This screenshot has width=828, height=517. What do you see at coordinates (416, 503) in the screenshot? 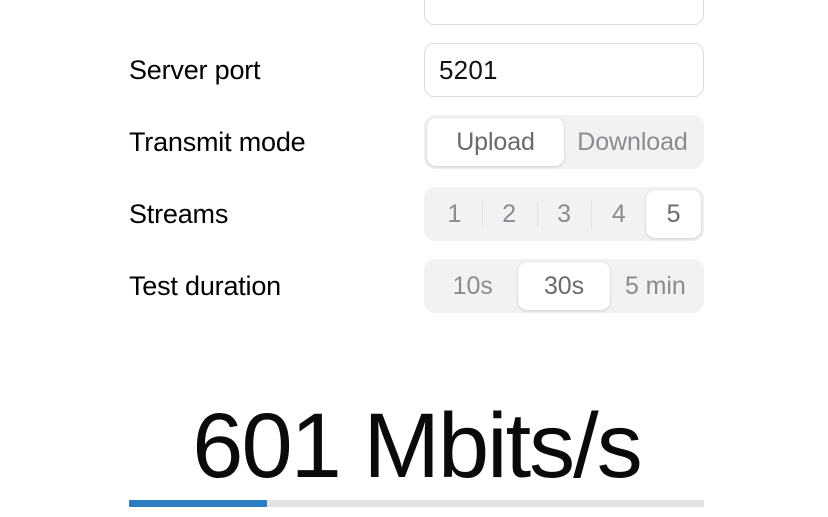
I see `test-progress-bar` at bounding box center [416, 503].